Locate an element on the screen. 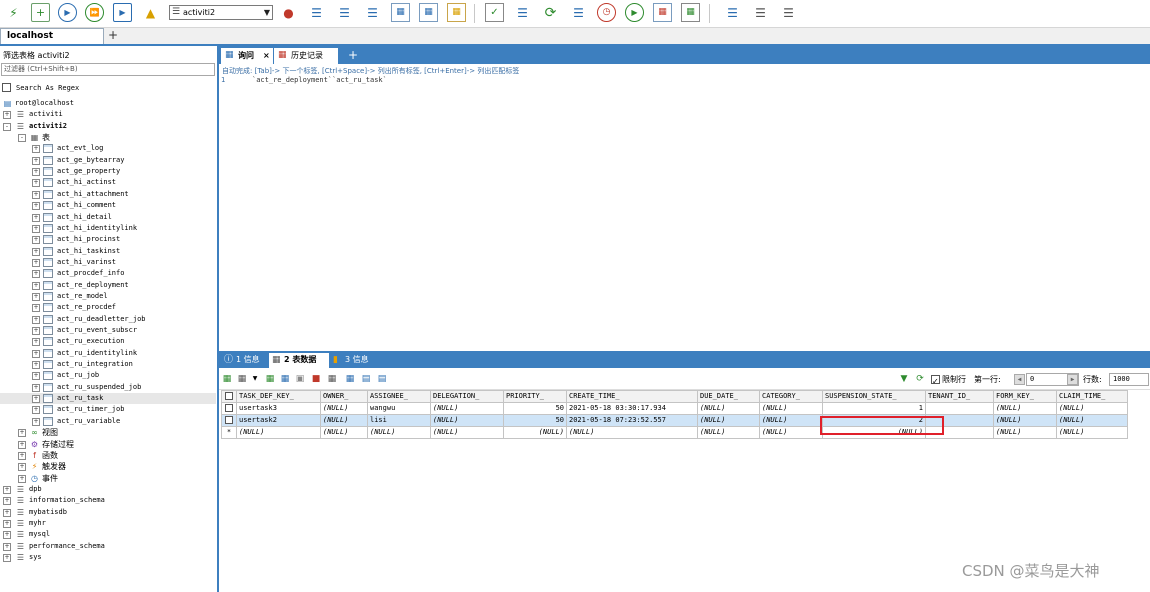 The height and width of the screenshot is (592, 1150). new-row-marker: * is located at coordinates (229, 432).